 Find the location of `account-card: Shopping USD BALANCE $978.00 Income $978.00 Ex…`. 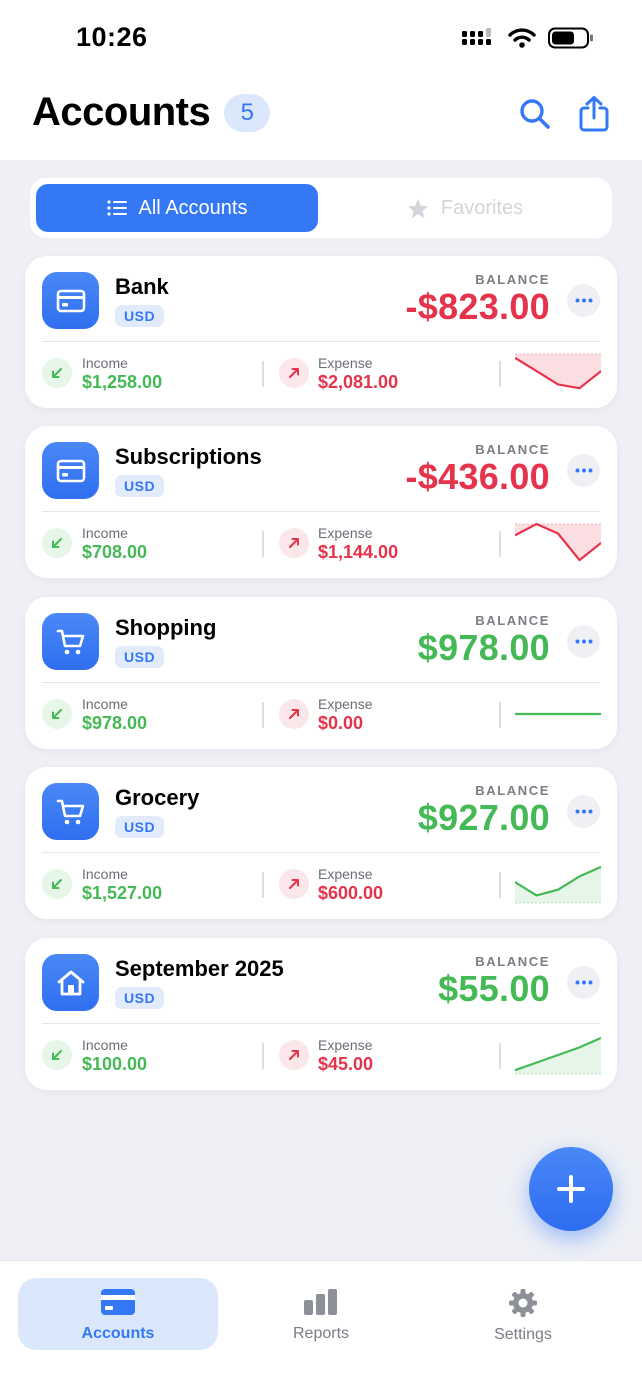

account-card: Shopping USD BALANCE $978.00 Income $978.00 Ex… is located at coordinates (321, 673).